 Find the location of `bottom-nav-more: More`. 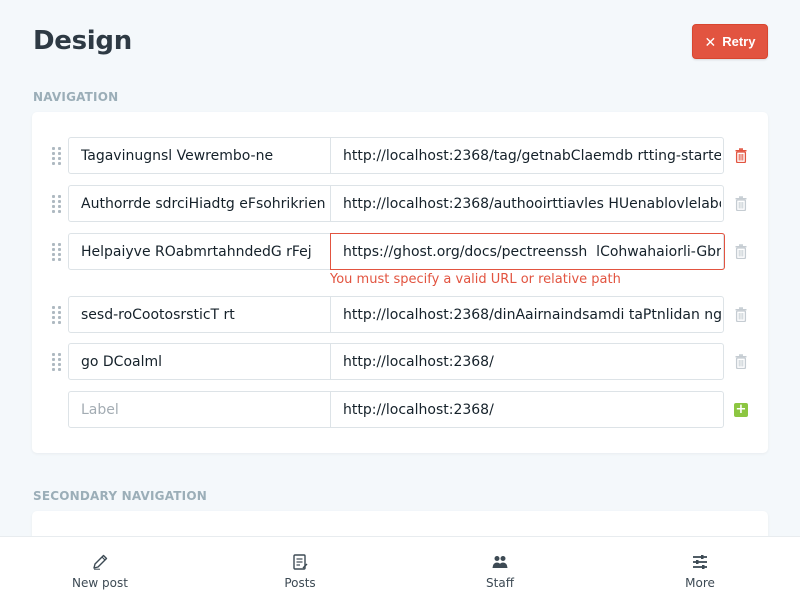

bottom-nav-more: More is located at coordinates (700, 568).